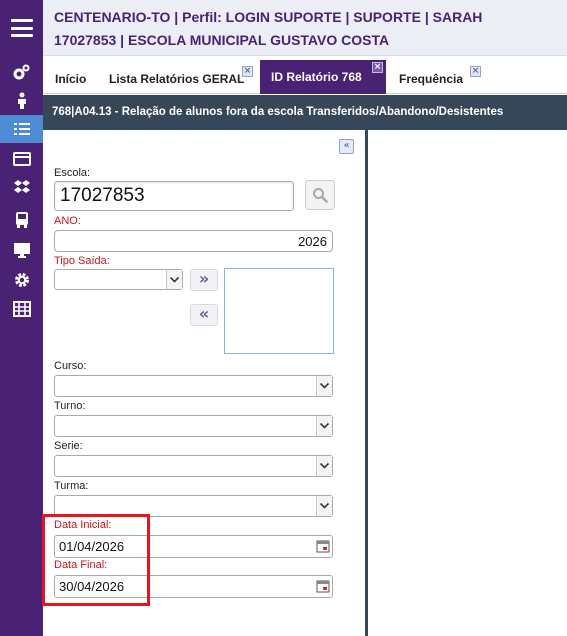 This screenshot has height=636, width=567. Describe the element at coordinates (193, 466) in the screenshot. I see `serie-select` at that location.